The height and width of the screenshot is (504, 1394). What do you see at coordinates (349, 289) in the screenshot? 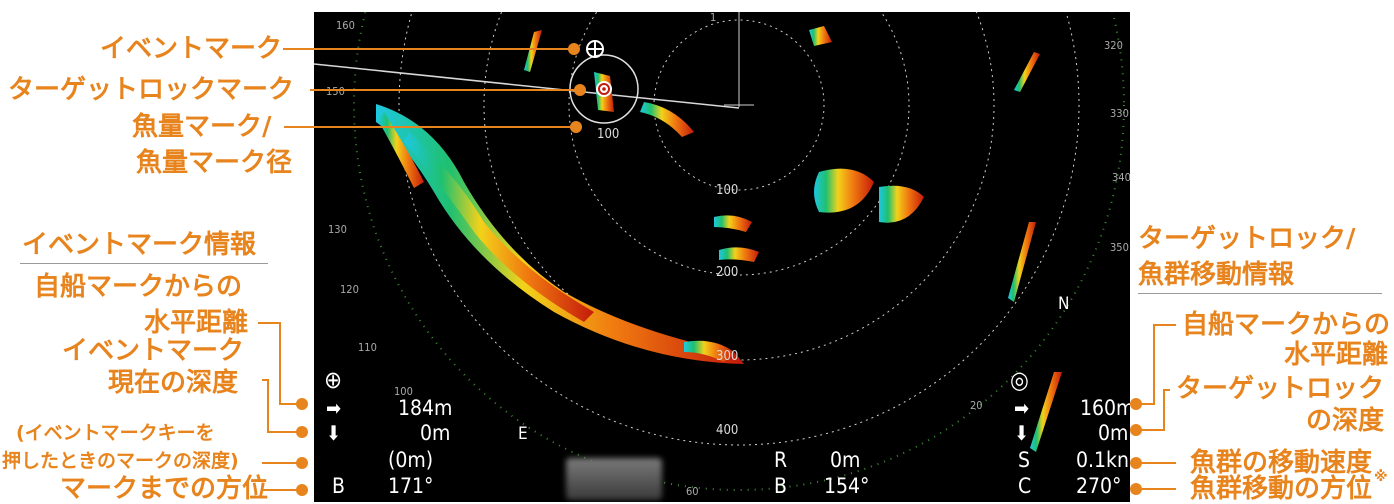
I see `bearing-label: 120` at bounding box center [349, 289].